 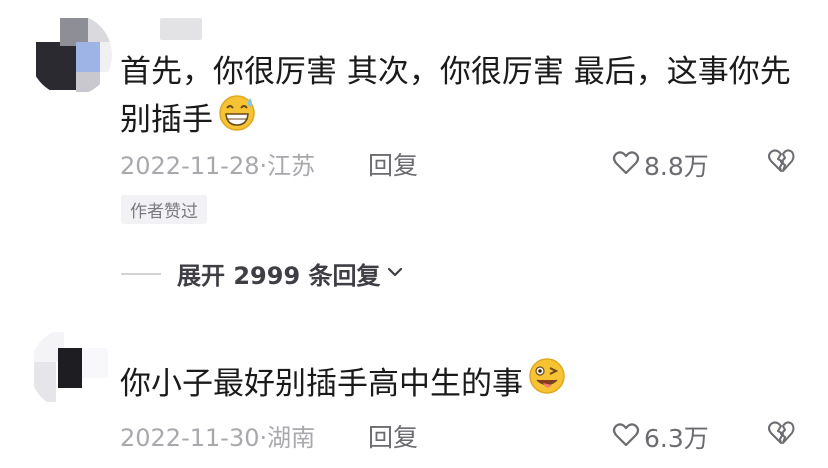 I want to click on wink-tongue-emoji-icon, so click(x=547, y=383).